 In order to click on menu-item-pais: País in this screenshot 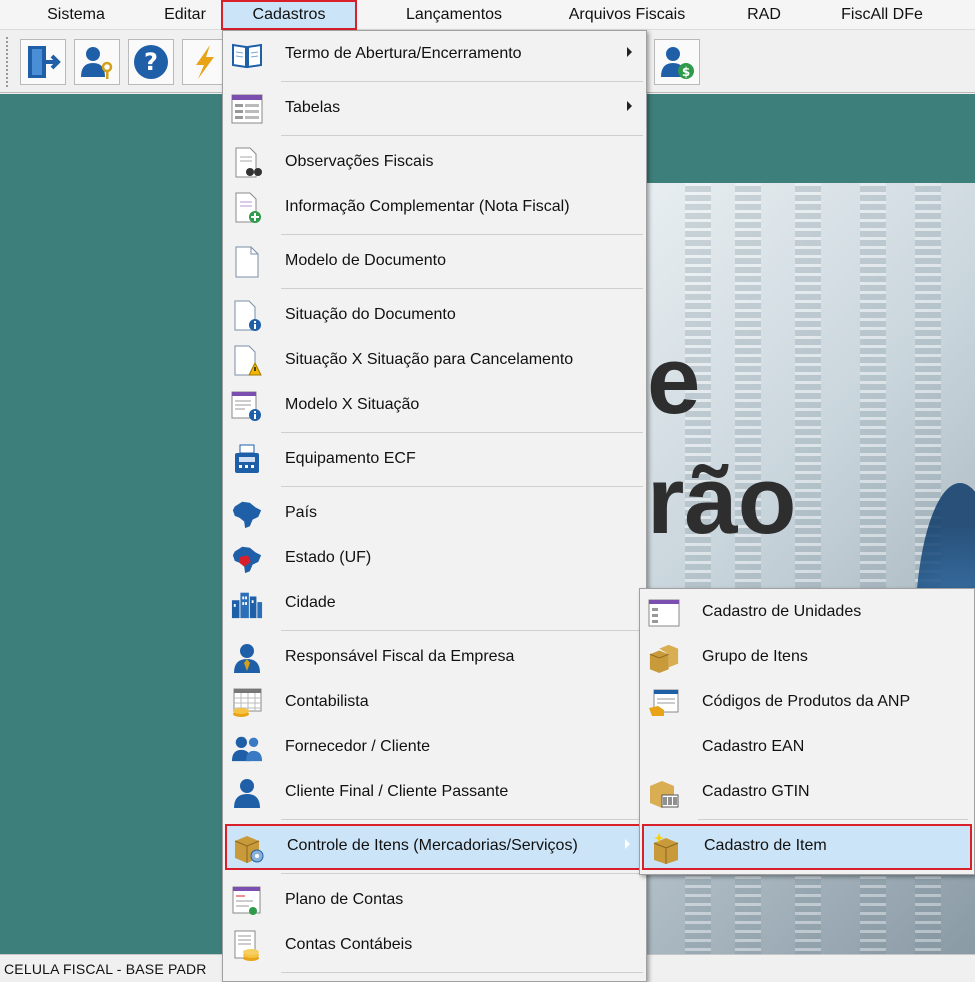, I will do `click(434, 514)`.